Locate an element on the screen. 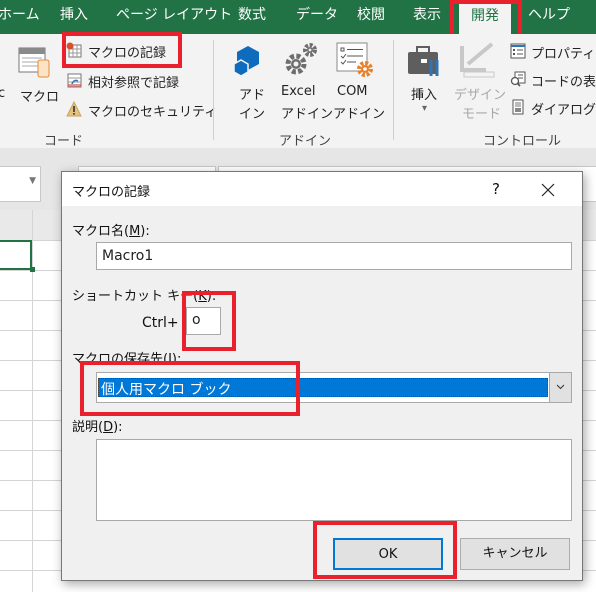 This screenshot has width=596, height=592. macro-name-label: マクロ名(M): is located at coordinates (111, 229).